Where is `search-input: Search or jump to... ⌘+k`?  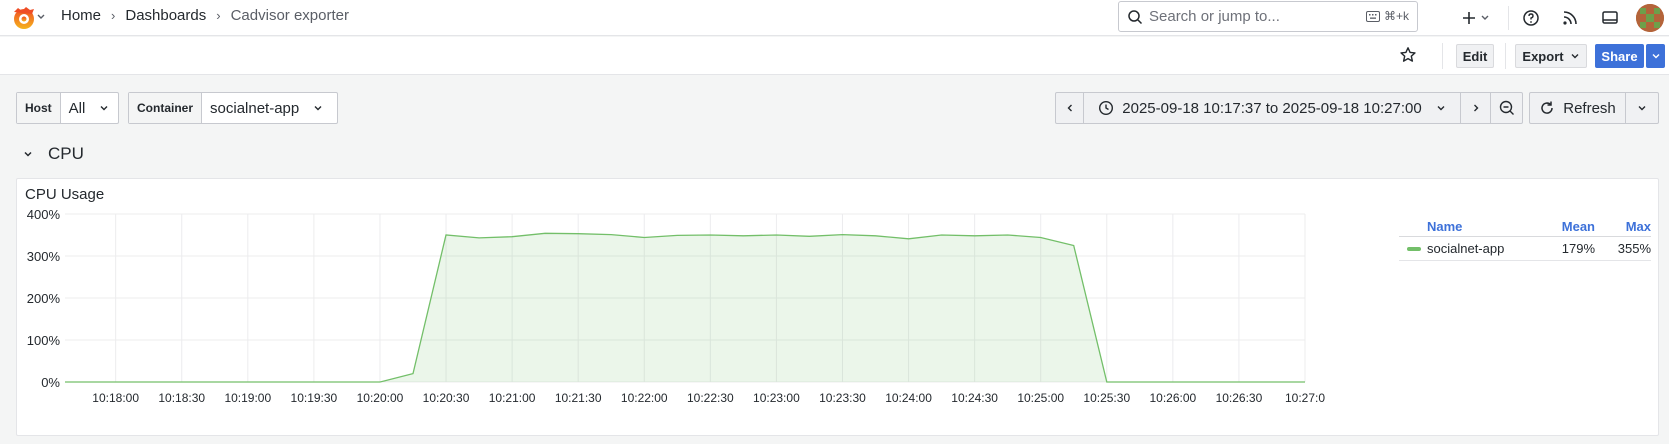 search-input: Search or jump to... ⌘+k is located at coordinates (1268, 16).